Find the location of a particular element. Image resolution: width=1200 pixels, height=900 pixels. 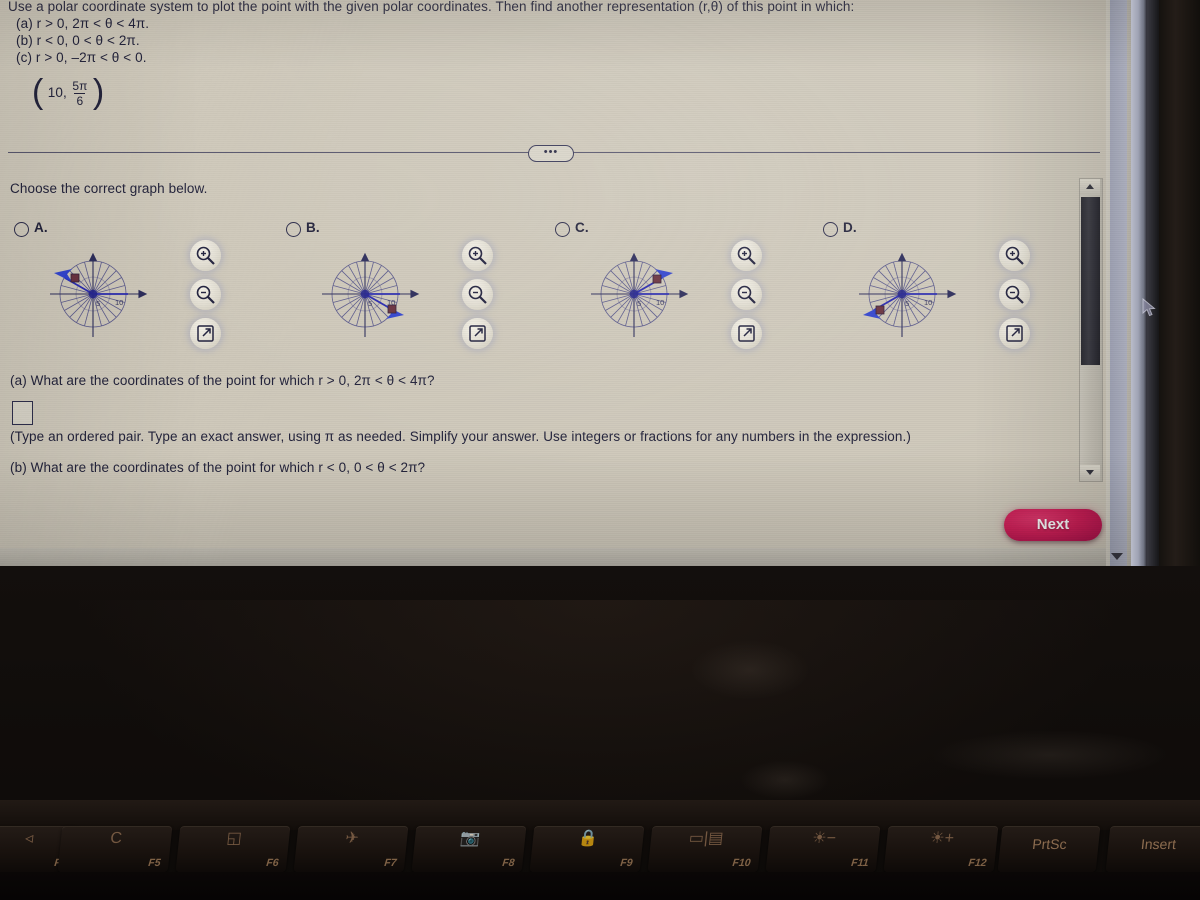

key-f11: ☀− F11 is located at coordinates (823, 849).